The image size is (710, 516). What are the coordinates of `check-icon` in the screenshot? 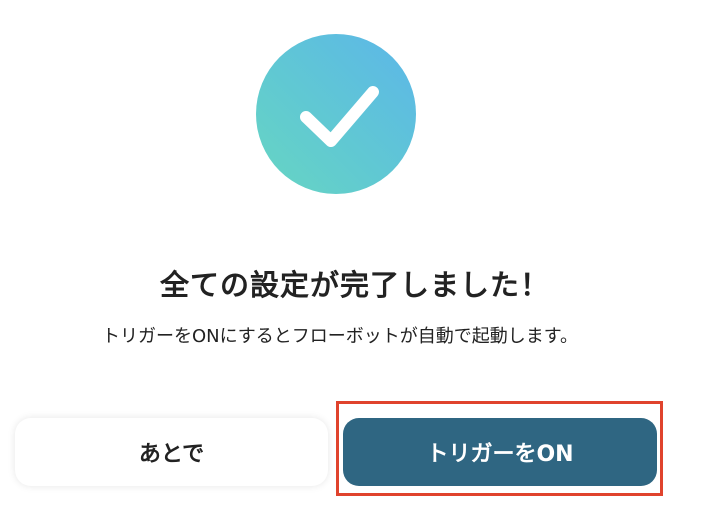 It's located at (339, 116).